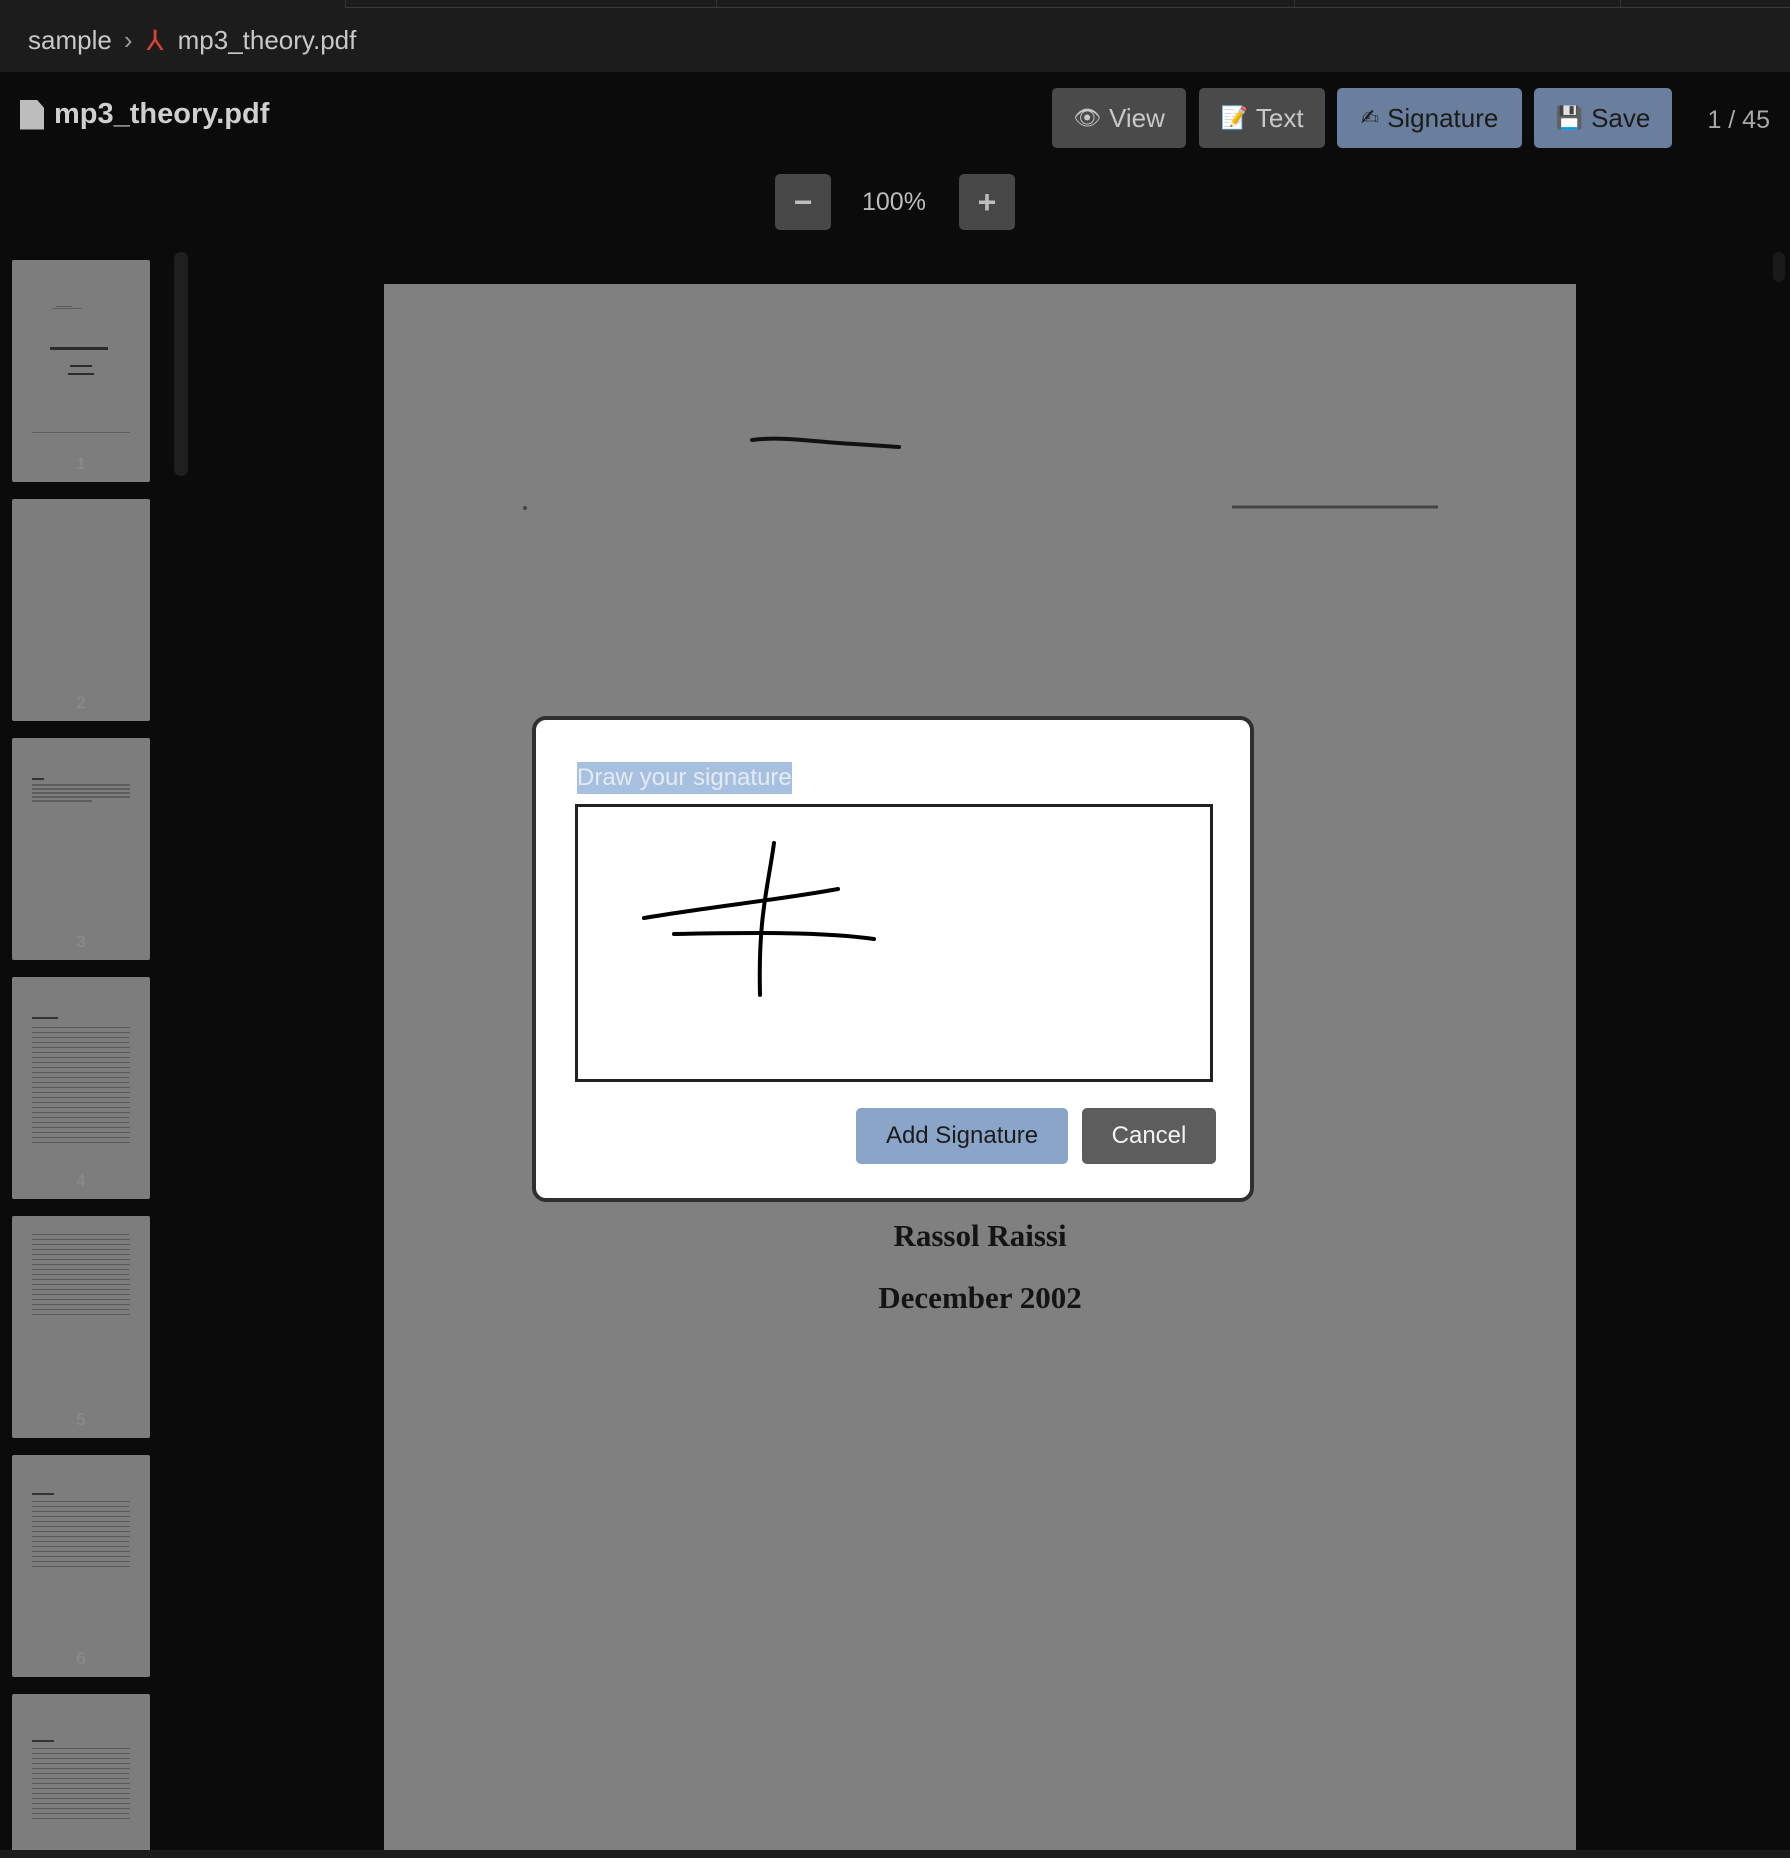  I want to click on thumbnail-page-number: 2, so click(81, 702).